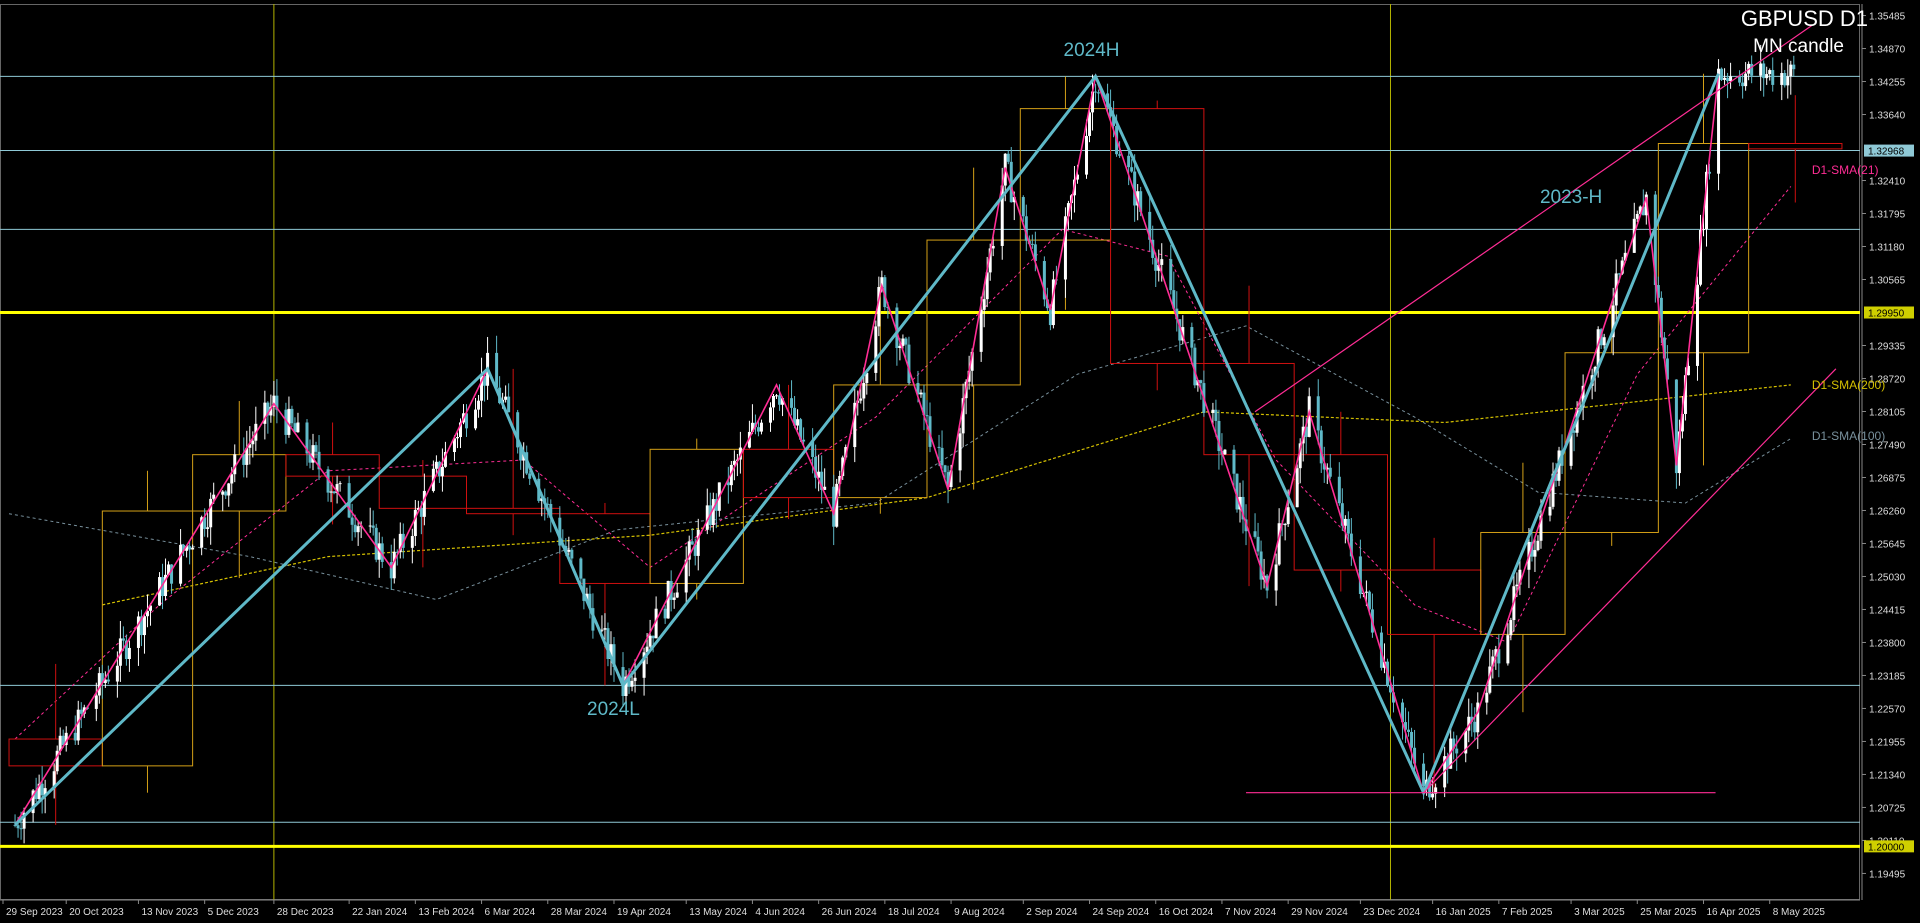  Describe the element at coordinates (1848, 384) in the screenshot. I see `sma200-label: D1-SMA(200)` at that location.